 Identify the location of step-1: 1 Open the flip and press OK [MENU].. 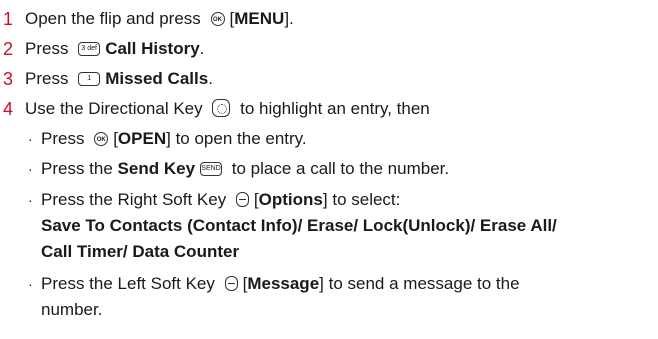
(330, 19).